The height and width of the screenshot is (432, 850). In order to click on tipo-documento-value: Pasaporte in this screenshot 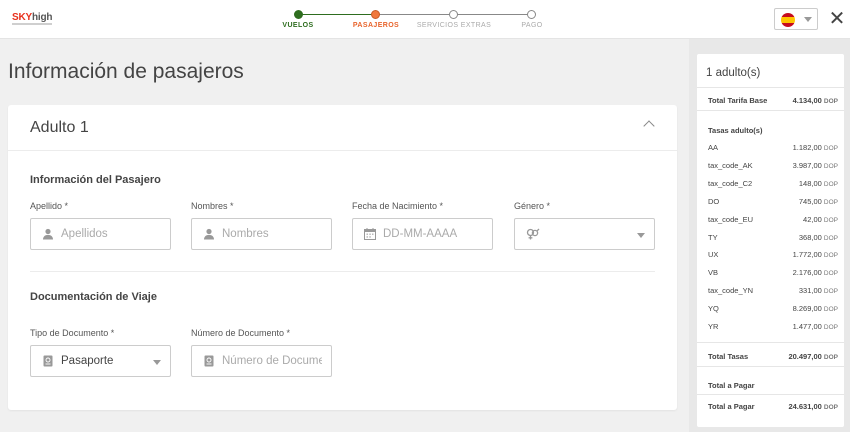, I will do `click(87, 361)`.